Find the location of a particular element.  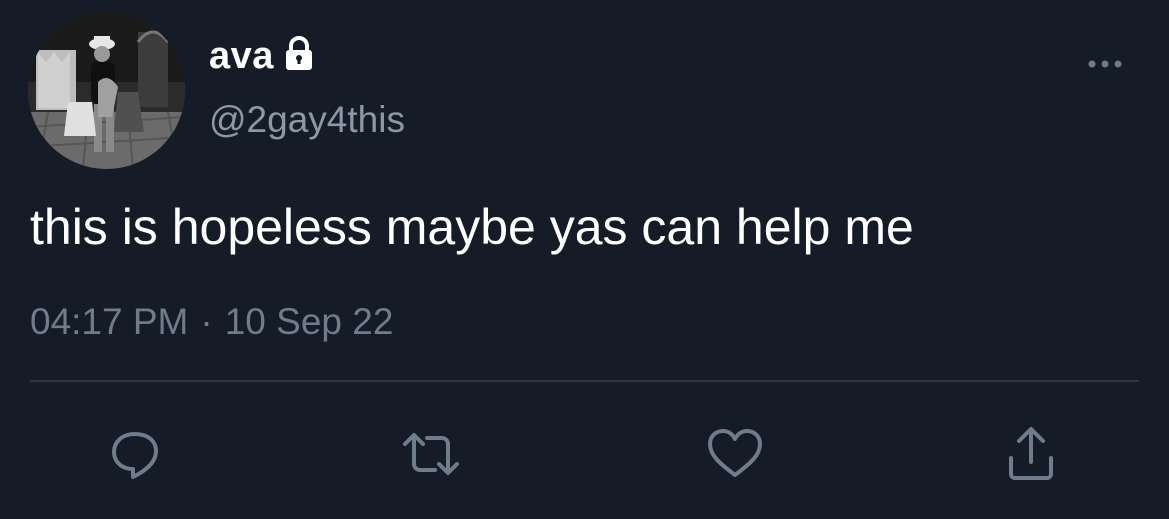

more-dots-icon is located at coordinates (1105, 64).